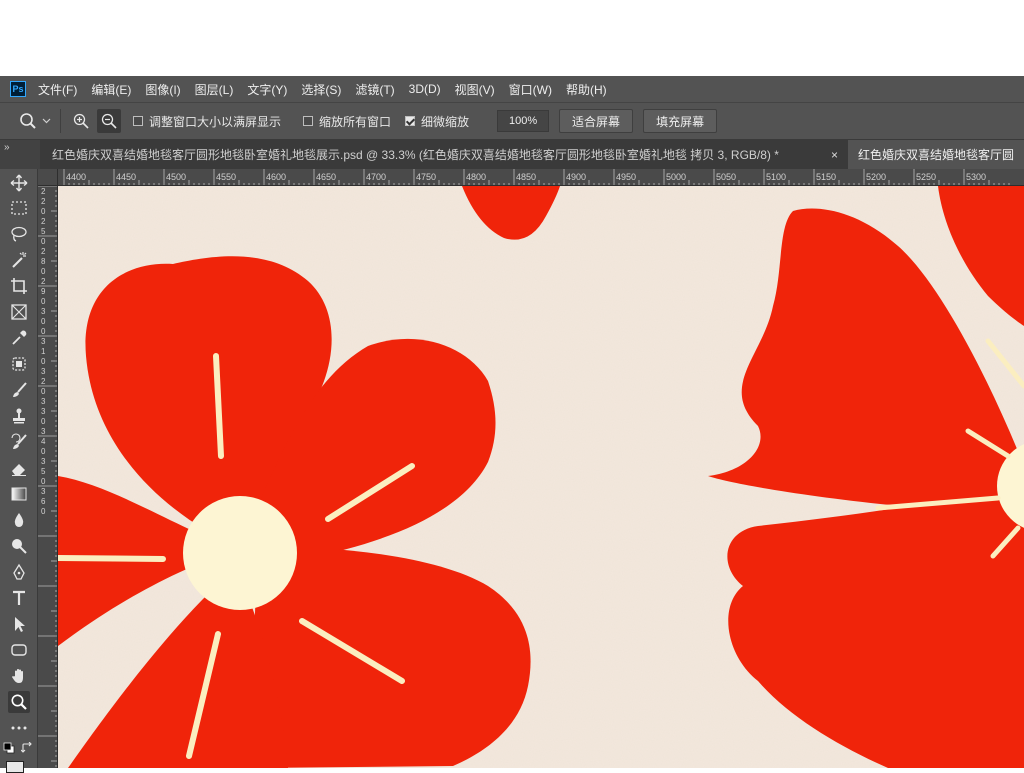 Image resolution: width=1024 pixels, height=773 pixels. I want to click on foreground-color-swatch, so click(15, 767).